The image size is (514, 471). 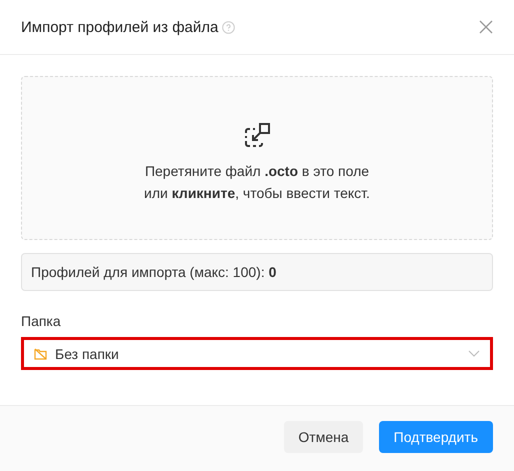 What do you see at coordinates (41, 321) in the screenshot?
I see `folder-label: Папка` at bounding box center [41, 321].